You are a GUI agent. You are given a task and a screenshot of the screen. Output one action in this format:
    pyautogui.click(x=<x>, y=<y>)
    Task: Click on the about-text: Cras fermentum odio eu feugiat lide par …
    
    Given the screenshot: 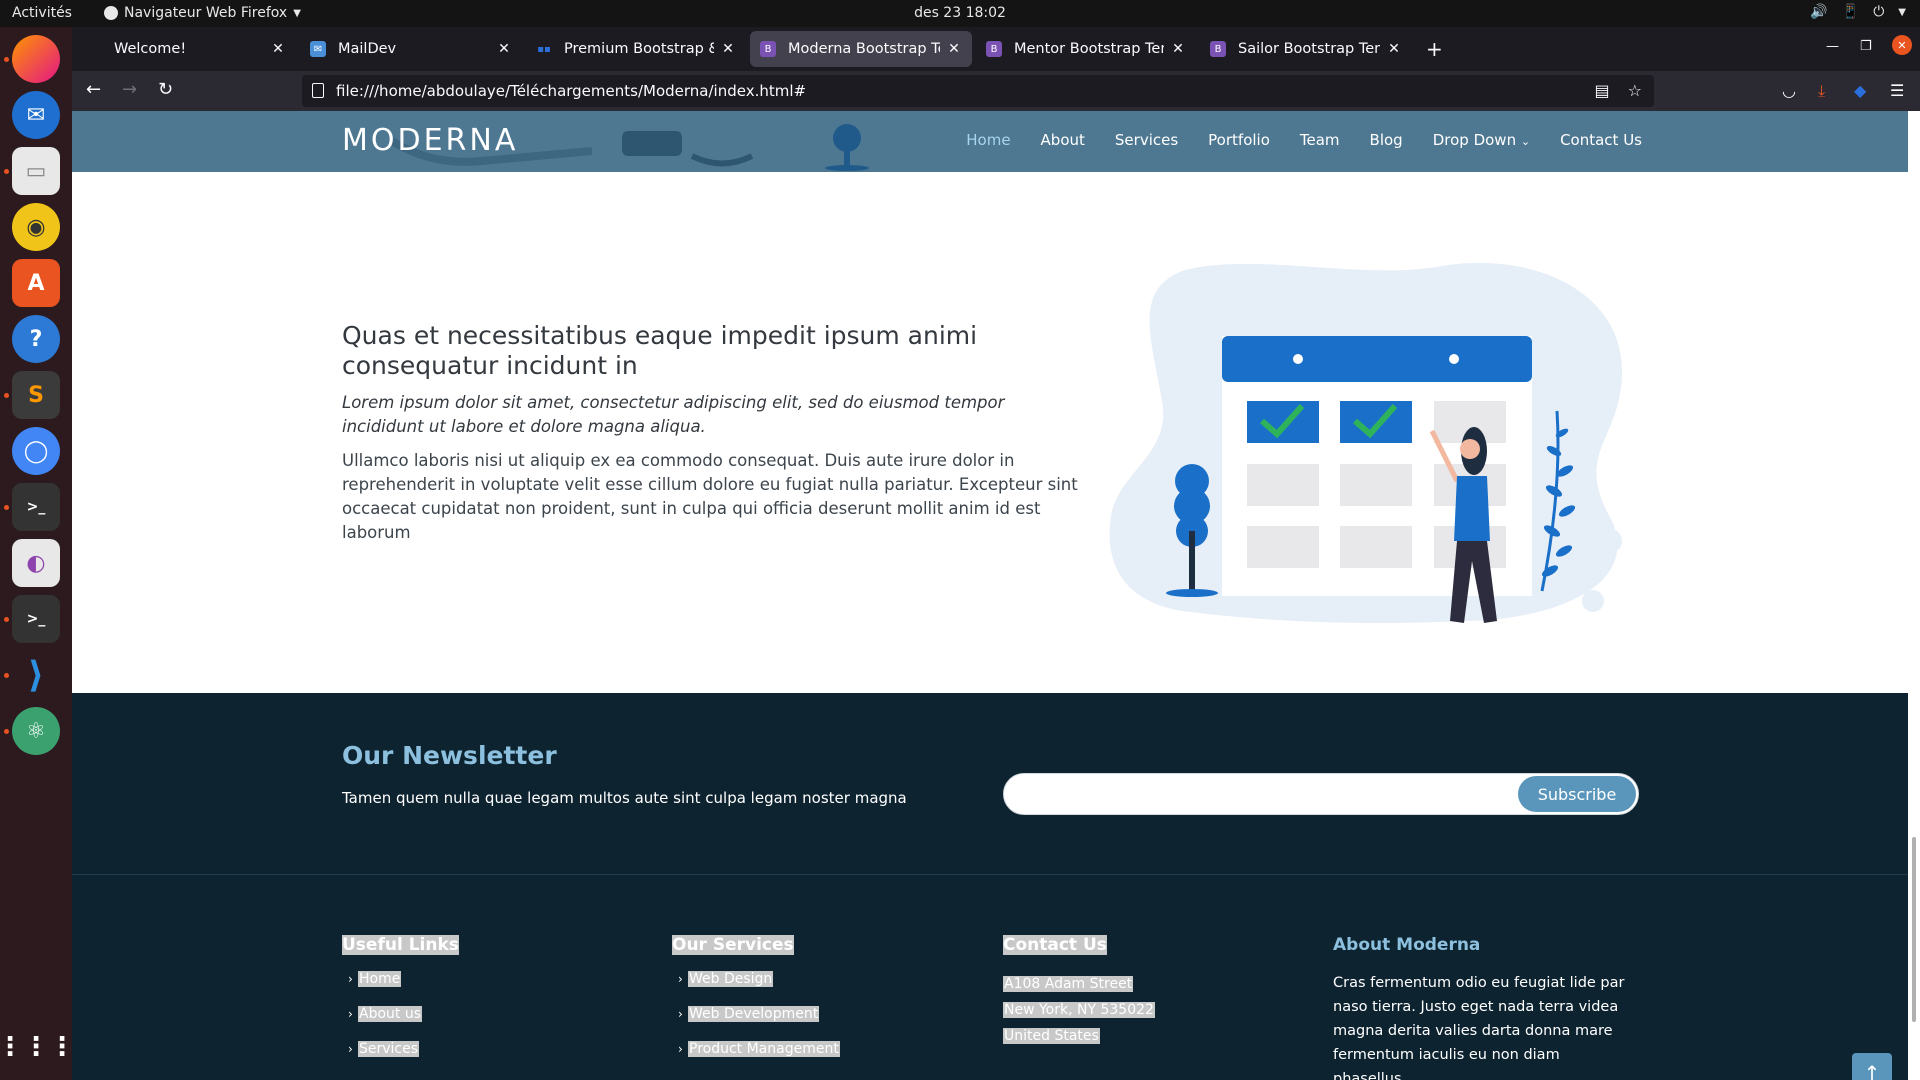 What is the action you would take?
    pyautogui.click(x=1479, y=1027)
    